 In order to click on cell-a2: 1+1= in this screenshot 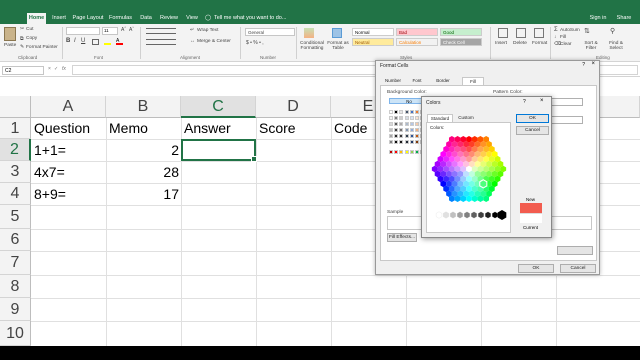, I will do `click(50, 150)`.